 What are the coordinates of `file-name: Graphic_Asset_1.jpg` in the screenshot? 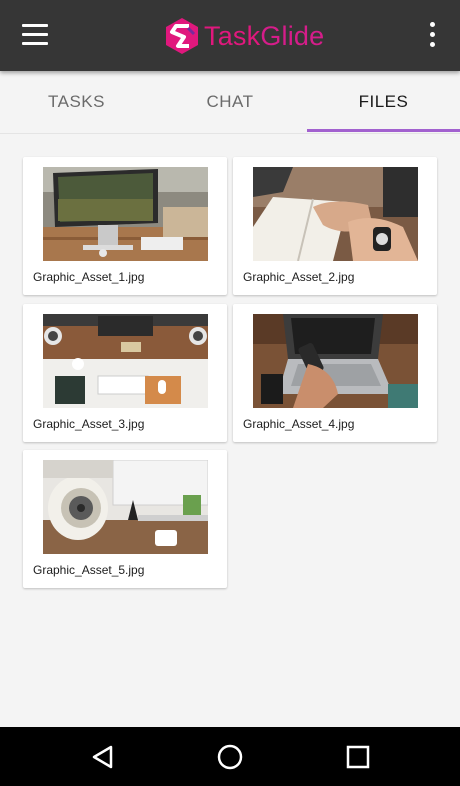 It's located at (89, 277).